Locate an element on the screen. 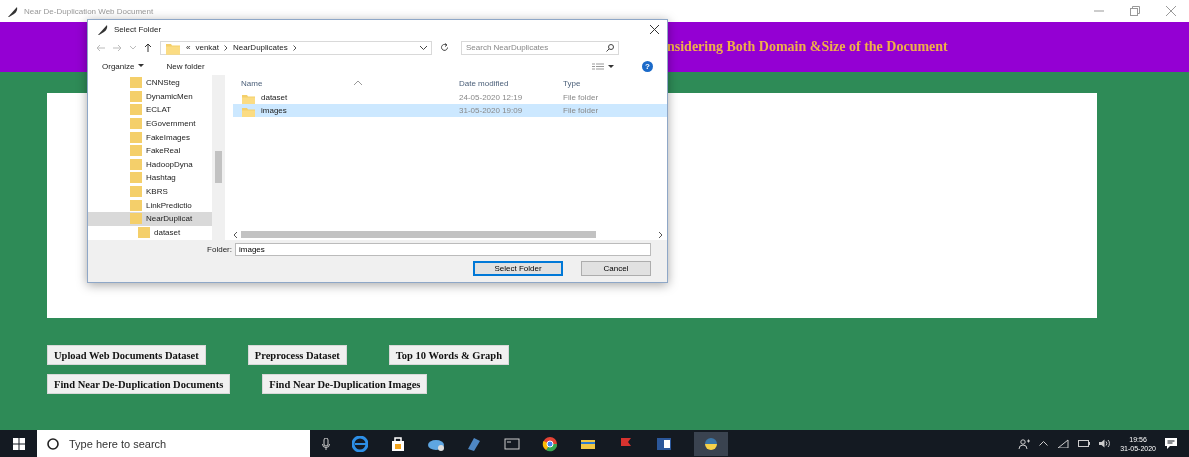  nav-item: ECLAT is located at coordinates (150, 110).